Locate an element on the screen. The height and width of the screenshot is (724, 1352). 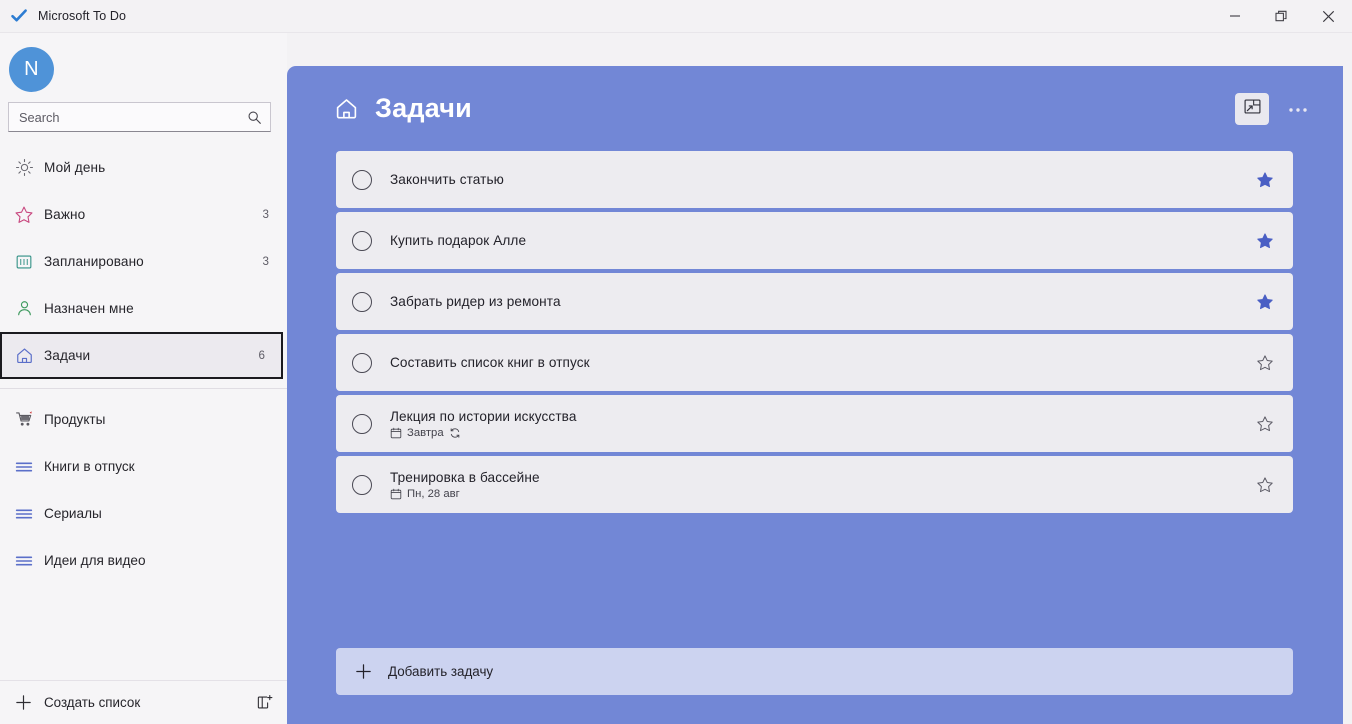
shopping-cart-icon is located at coordinates (24, 419).